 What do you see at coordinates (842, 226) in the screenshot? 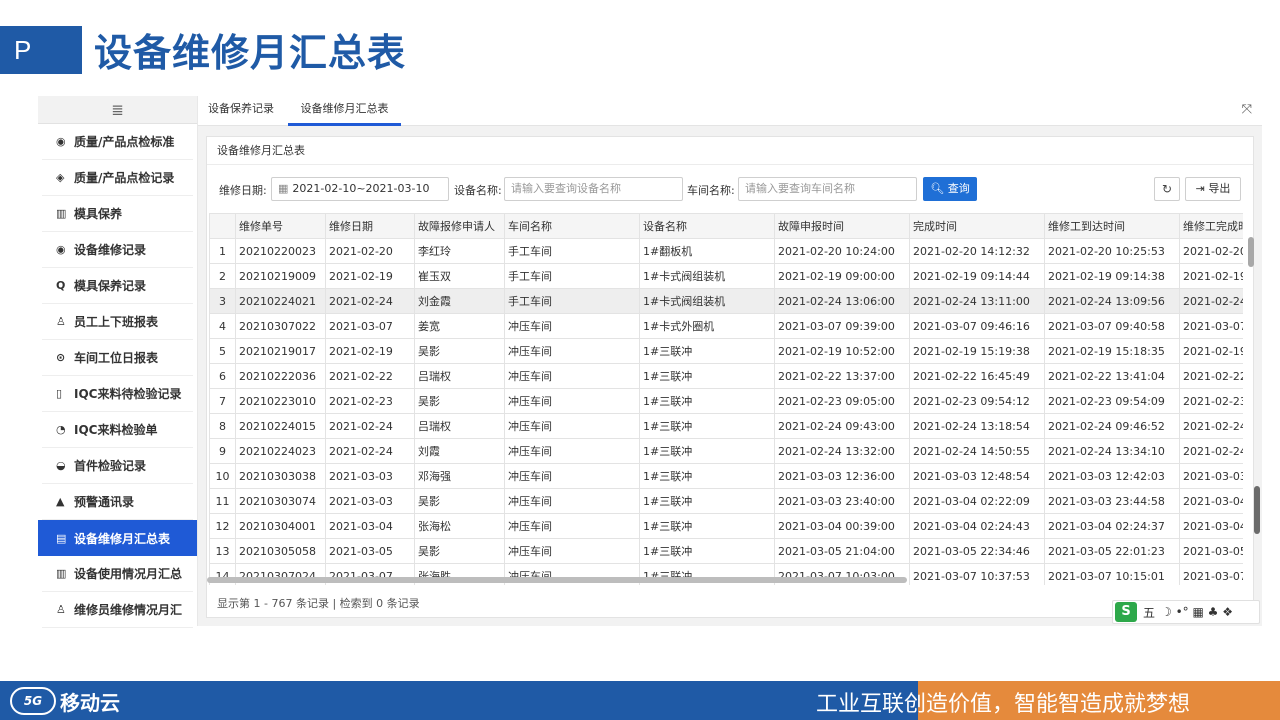
I see `column-header: 故障申报时间` at bounding box center [842, 226].